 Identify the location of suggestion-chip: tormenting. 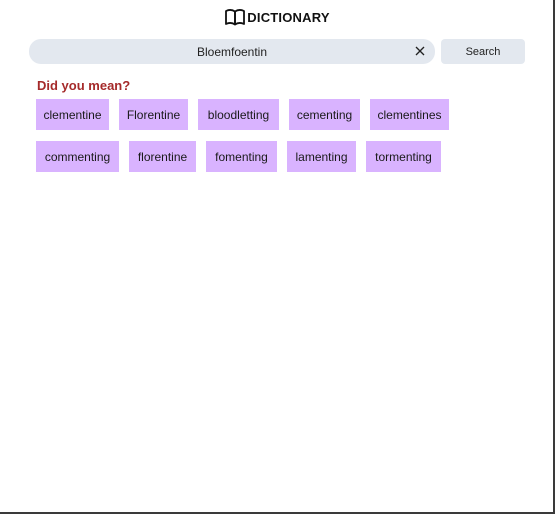
(403, 156).